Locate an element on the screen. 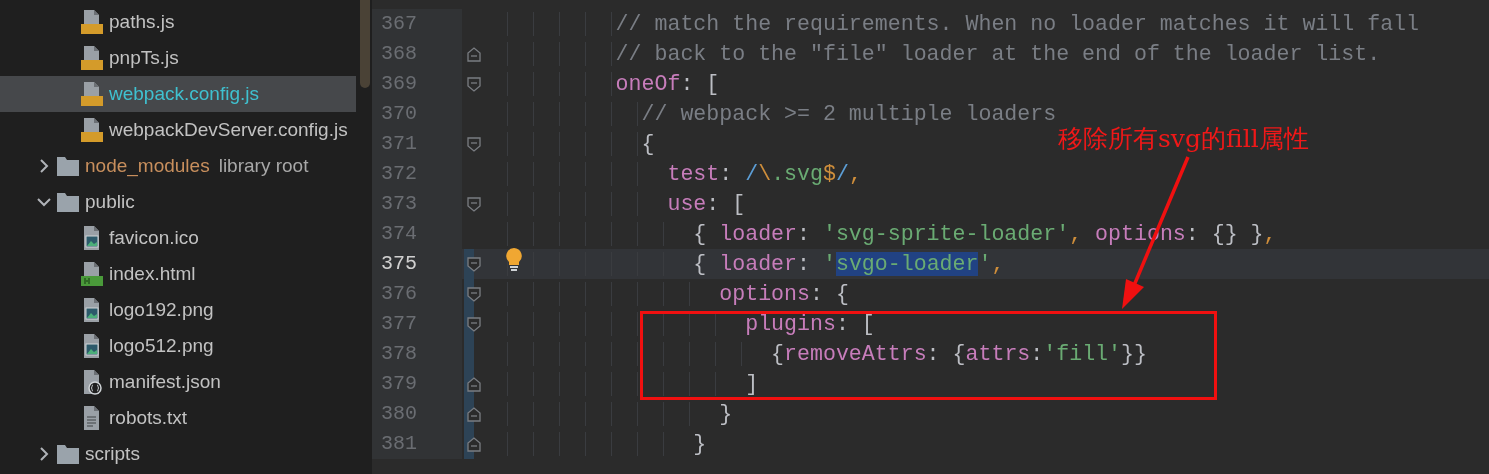 This screenshot has height=474, width=1489. line-number: 373 is located at coordinates (417, 204).